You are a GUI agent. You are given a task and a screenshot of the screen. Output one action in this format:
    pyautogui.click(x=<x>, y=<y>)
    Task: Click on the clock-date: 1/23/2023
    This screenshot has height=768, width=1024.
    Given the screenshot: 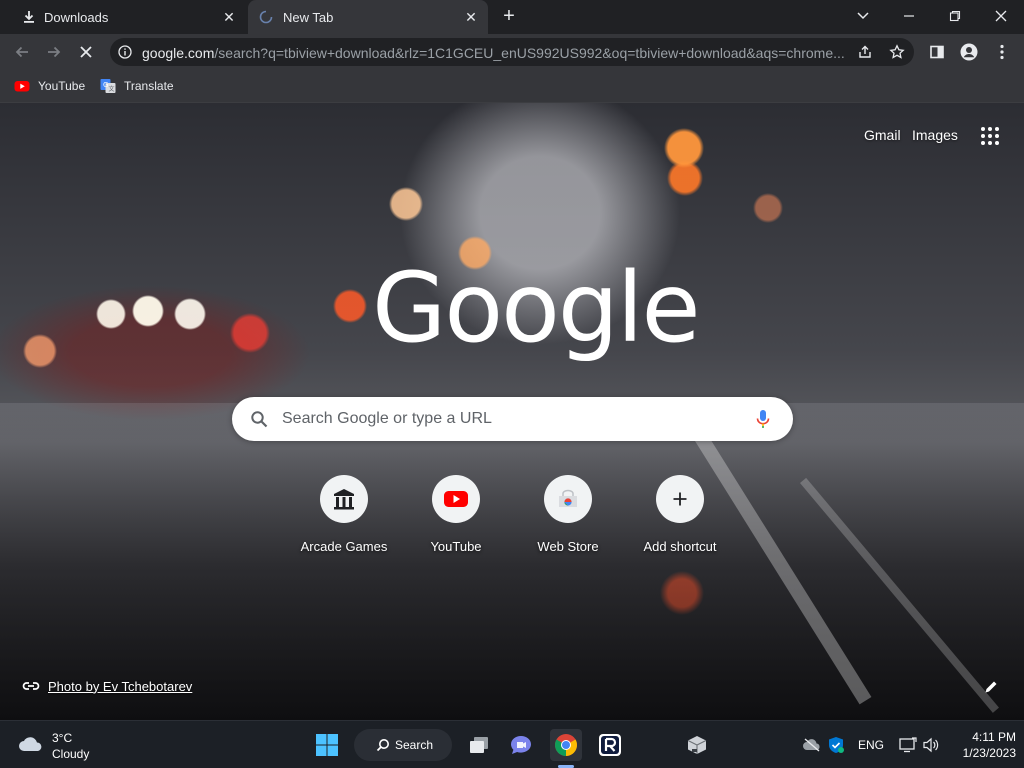 What is the action you would take?
    pyautogui.click(x=989, y=753)
    